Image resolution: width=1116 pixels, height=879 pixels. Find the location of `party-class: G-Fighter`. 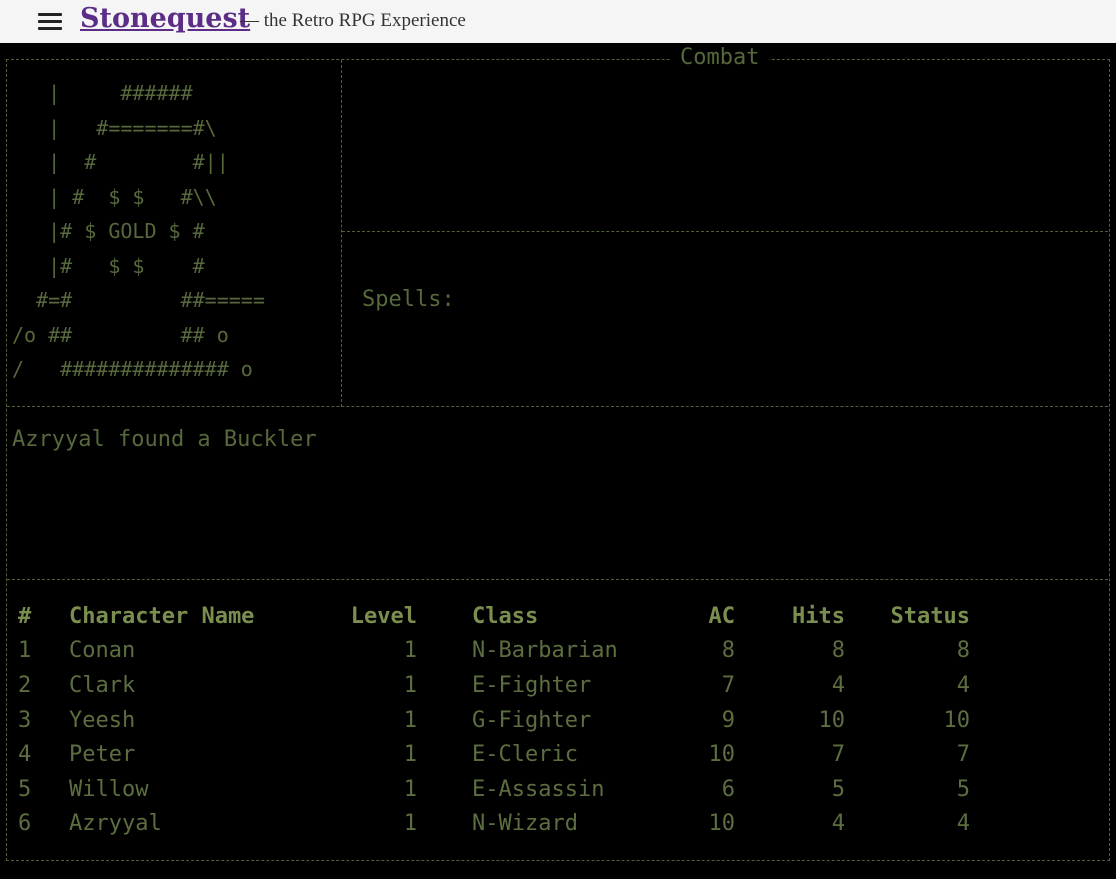

party-class: G-Fighter is located at coordinates (532, 720).